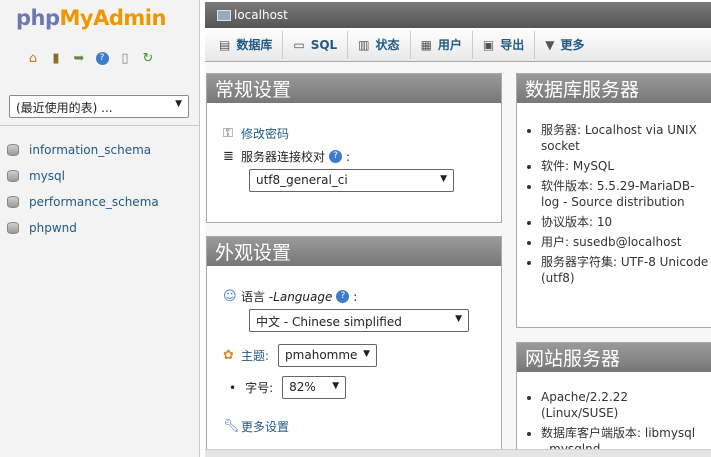 This screenshot has height=457, width=711. Describe the element at coordinates (148, 58) in the screenshot. I see `reload-icon: ↻` at that location.